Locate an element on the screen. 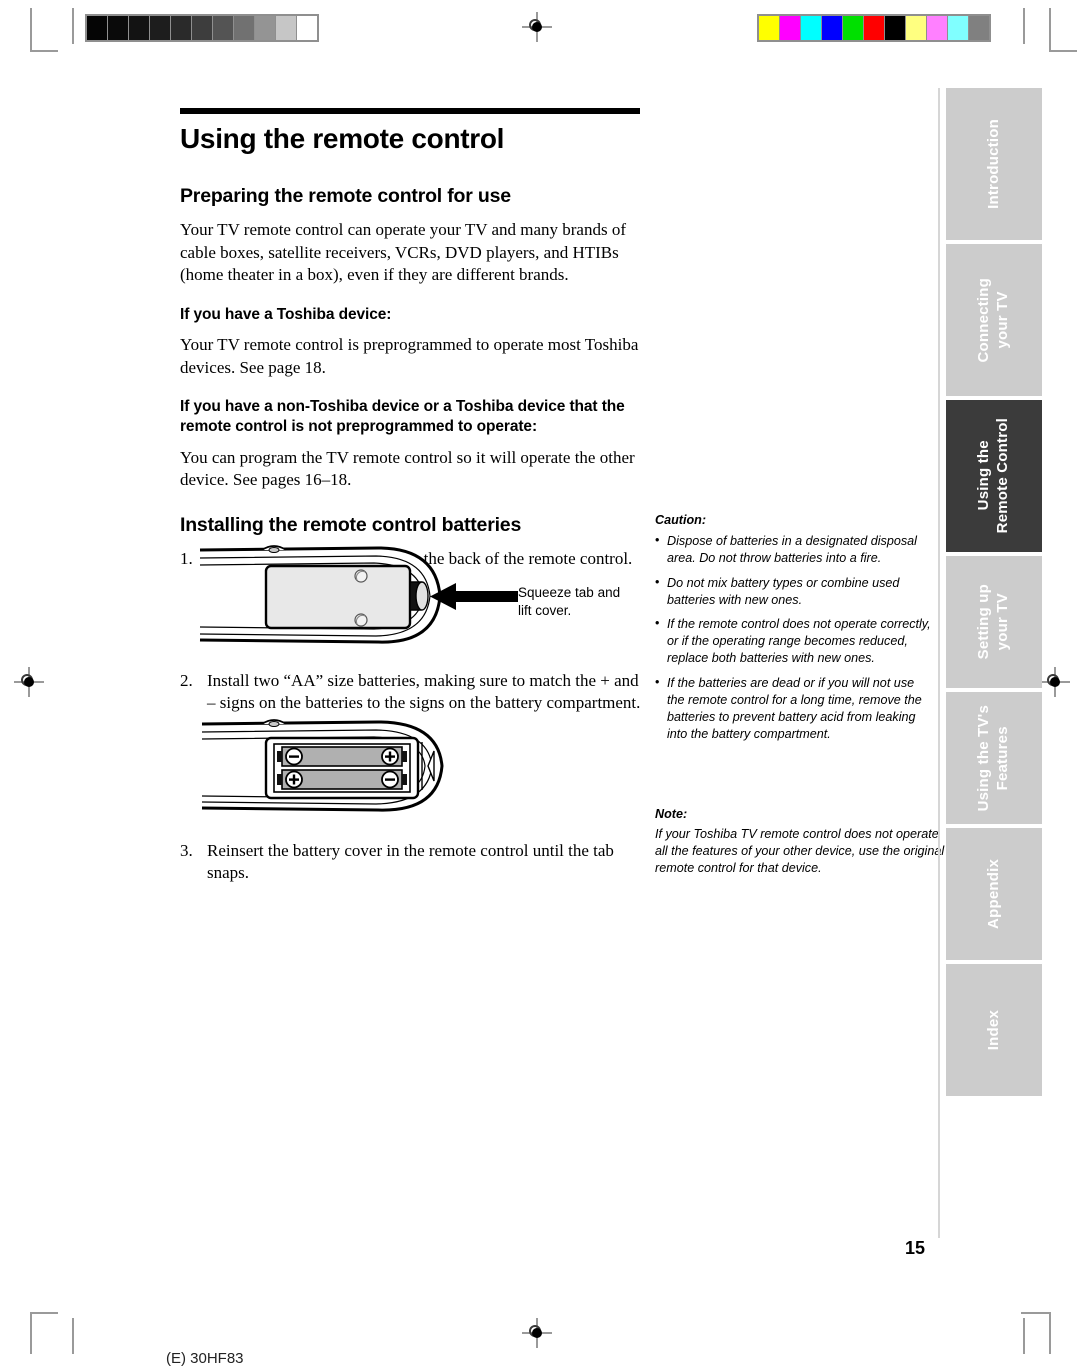 Image resolution: width=1080 pixels, height=1367 pixels. chapter-tab-label: Using the Remote Control is located at coordinates (993, 476).